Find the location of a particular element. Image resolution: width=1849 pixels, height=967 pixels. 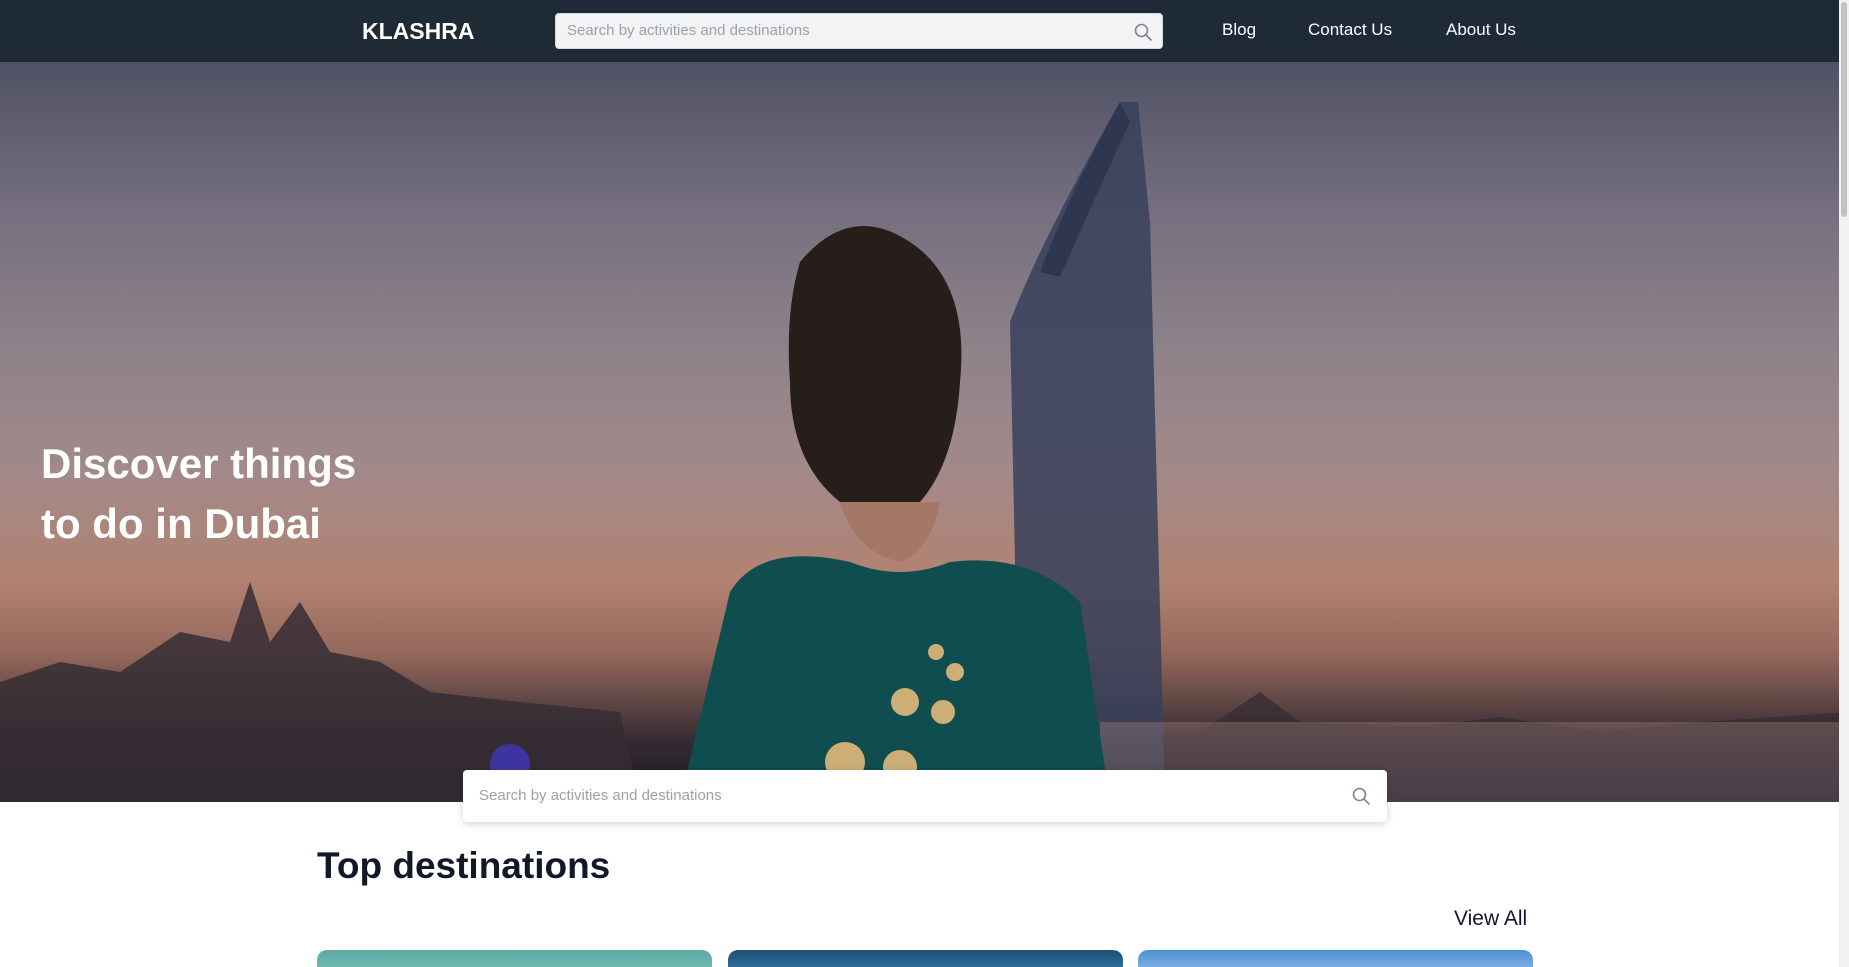

klashra-logo: KLASHRA is located at coordinates (418, 31).